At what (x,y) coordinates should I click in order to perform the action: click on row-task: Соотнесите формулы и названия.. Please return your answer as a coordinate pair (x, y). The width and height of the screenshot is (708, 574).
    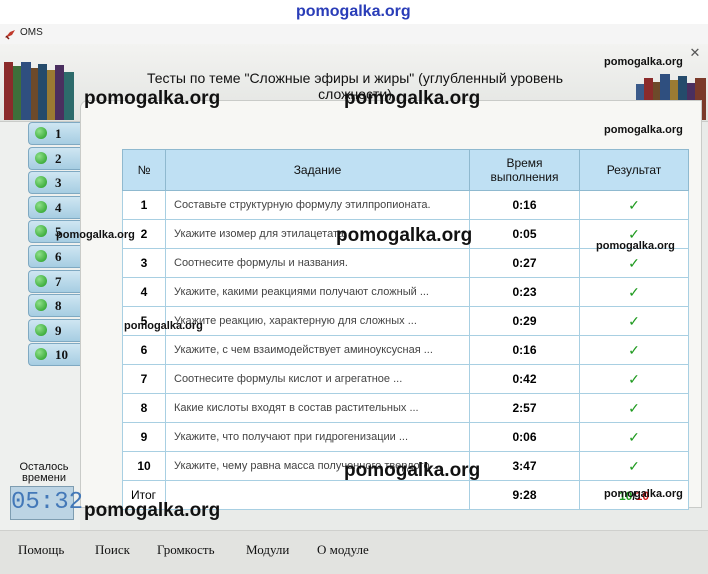
    Looking at the image, I should click on (317, 263).